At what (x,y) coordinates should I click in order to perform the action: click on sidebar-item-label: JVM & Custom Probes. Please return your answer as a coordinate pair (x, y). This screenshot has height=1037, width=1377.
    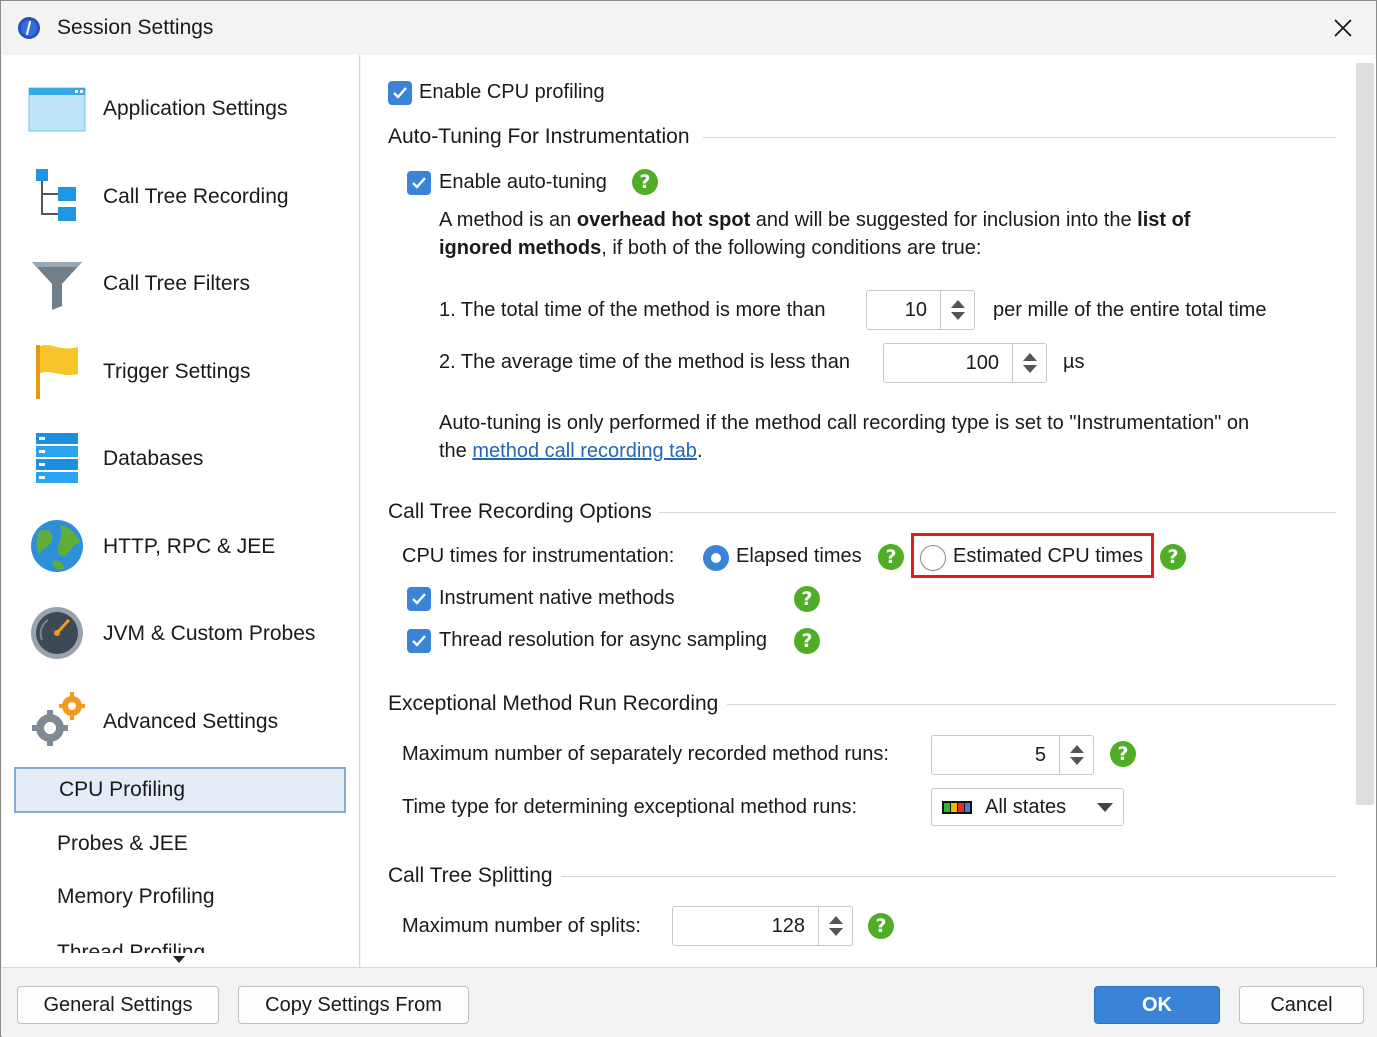
    Looking at the image, I should click on (209, 633).